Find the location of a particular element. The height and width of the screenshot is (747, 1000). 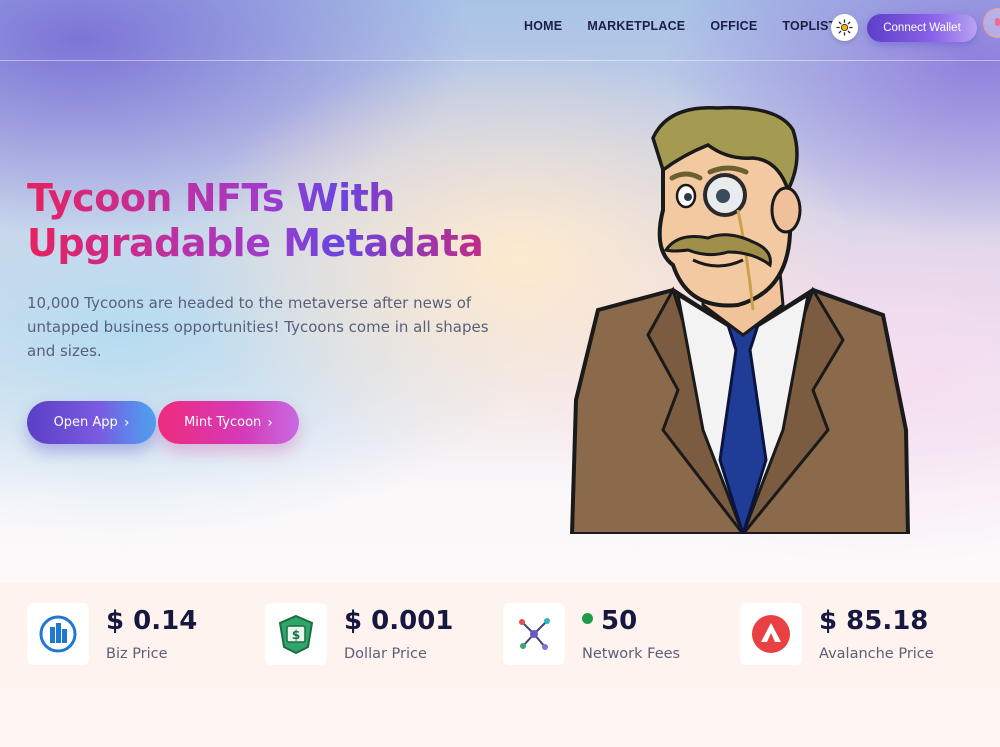

stats-bar: $ 0.14 Biz Price $ $ 0.001 Dollar Price is located at coordinates (500, 635).